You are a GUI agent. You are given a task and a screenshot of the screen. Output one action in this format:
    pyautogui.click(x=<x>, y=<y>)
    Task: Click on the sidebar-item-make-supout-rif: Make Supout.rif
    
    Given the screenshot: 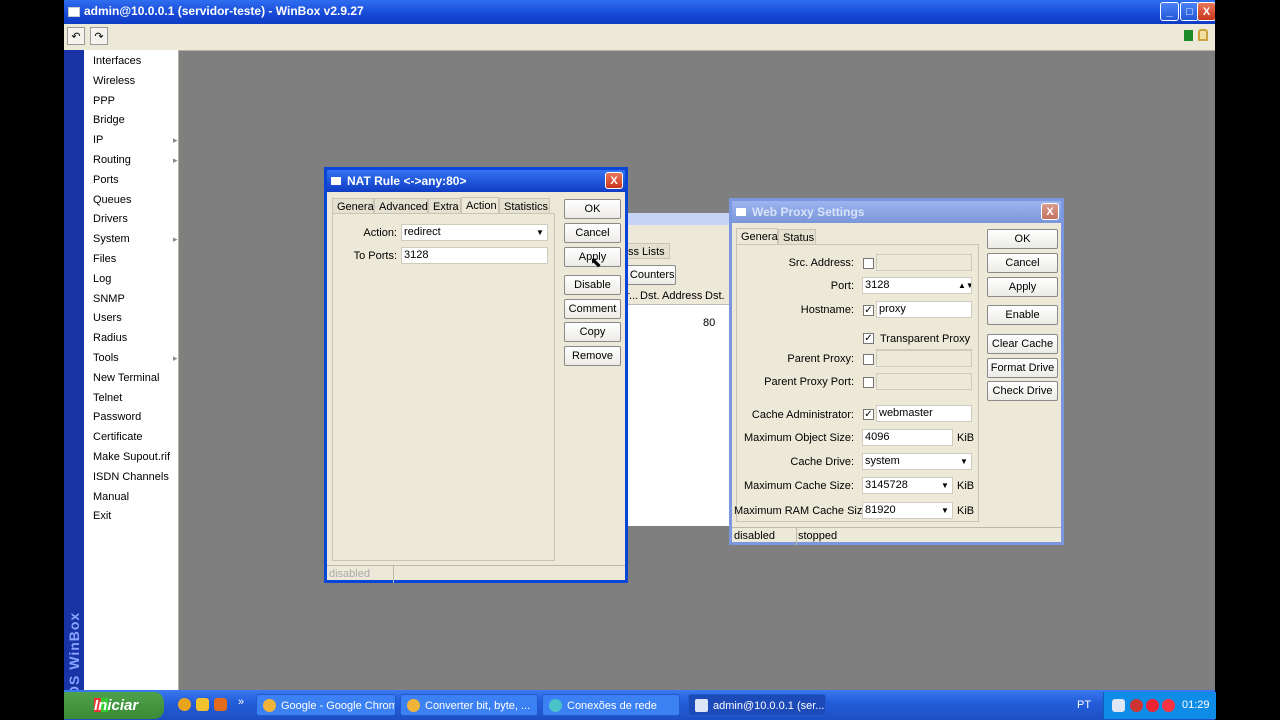 What is the action you would take?
    pyautogui.click(x=131, y=457)
    